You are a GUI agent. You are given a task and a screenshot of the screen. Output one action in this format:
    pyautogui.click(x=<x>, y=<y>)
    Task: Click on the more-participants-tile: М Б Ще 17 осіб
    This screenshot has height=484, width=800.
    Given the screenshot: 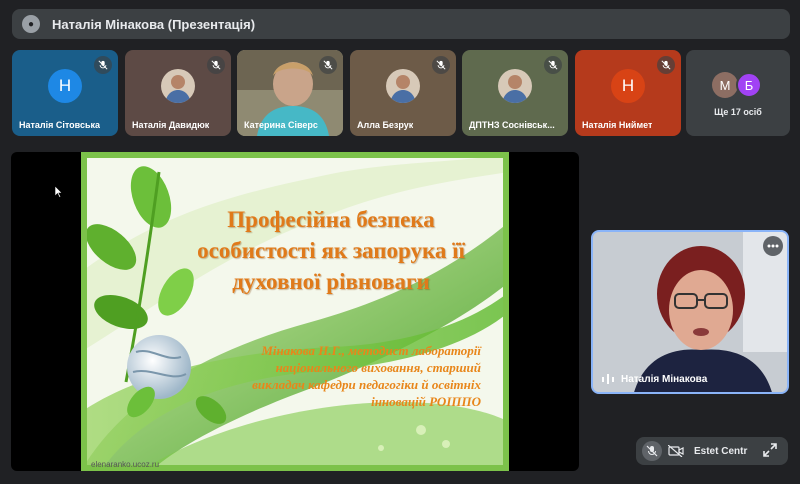 What is the action you would take?
    pyautogui.click(x=738, y=93)
    